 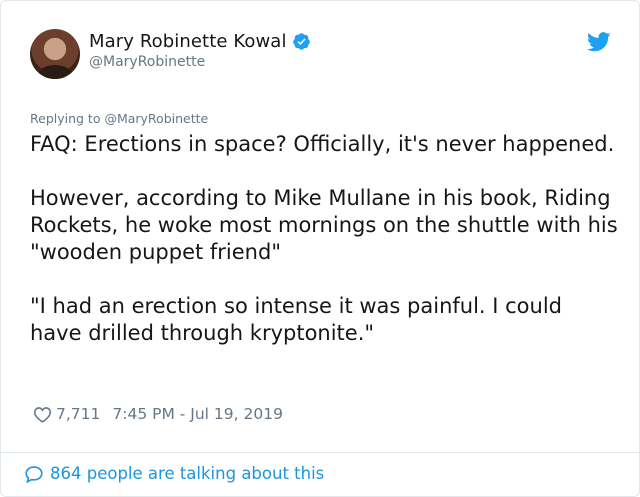 I want to click on tweet-meta: 7,711 7:45 PM - Jul 19, 2019, so click(x=158, y=414).